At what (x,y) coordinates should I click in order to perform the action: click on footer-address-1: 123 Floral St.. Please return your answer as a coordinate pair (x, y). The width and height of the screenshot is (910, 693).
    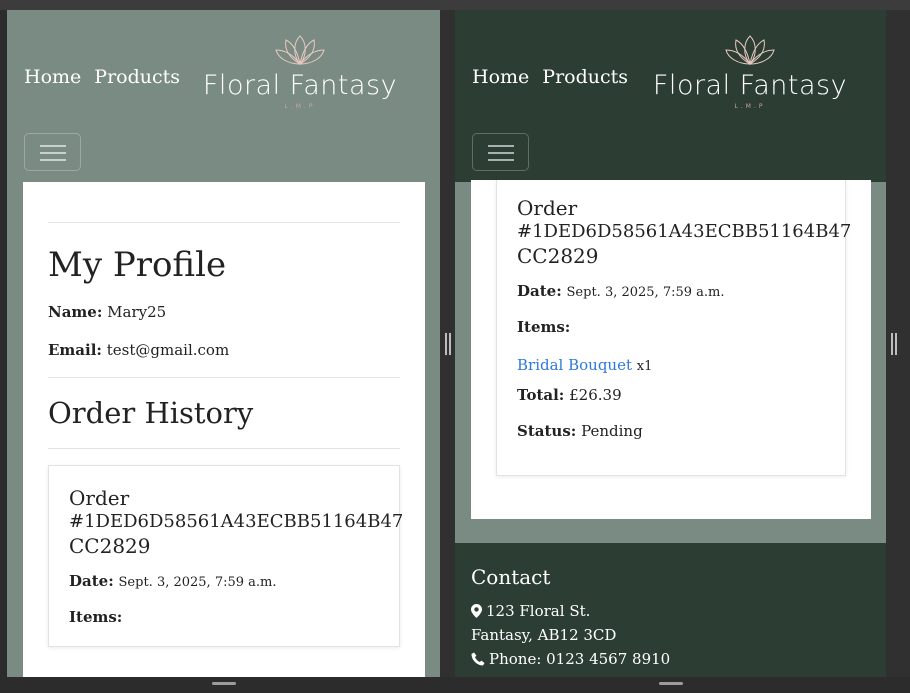
    Looking at the image, I should click on (670, 611).